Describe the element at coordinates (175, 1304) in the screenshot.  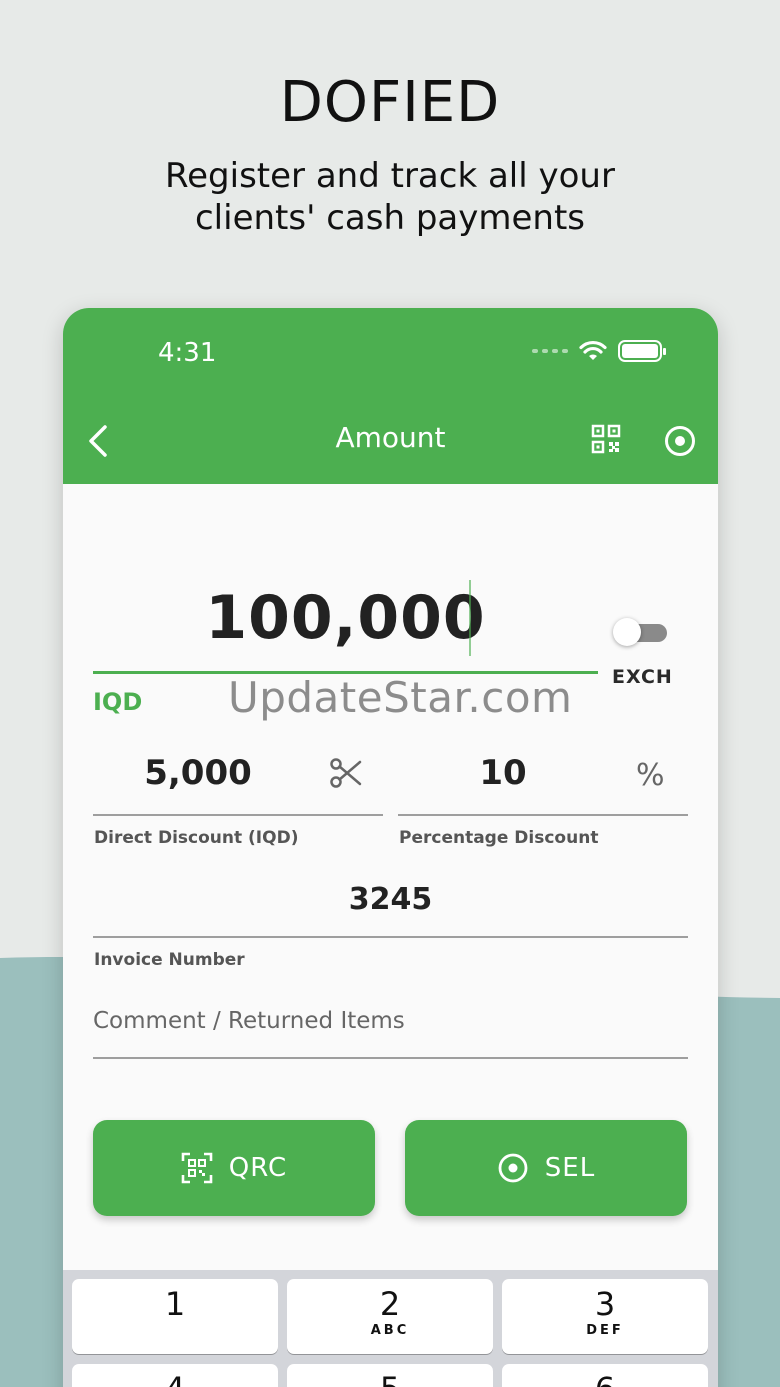
I see `key-number: 1` at that location.